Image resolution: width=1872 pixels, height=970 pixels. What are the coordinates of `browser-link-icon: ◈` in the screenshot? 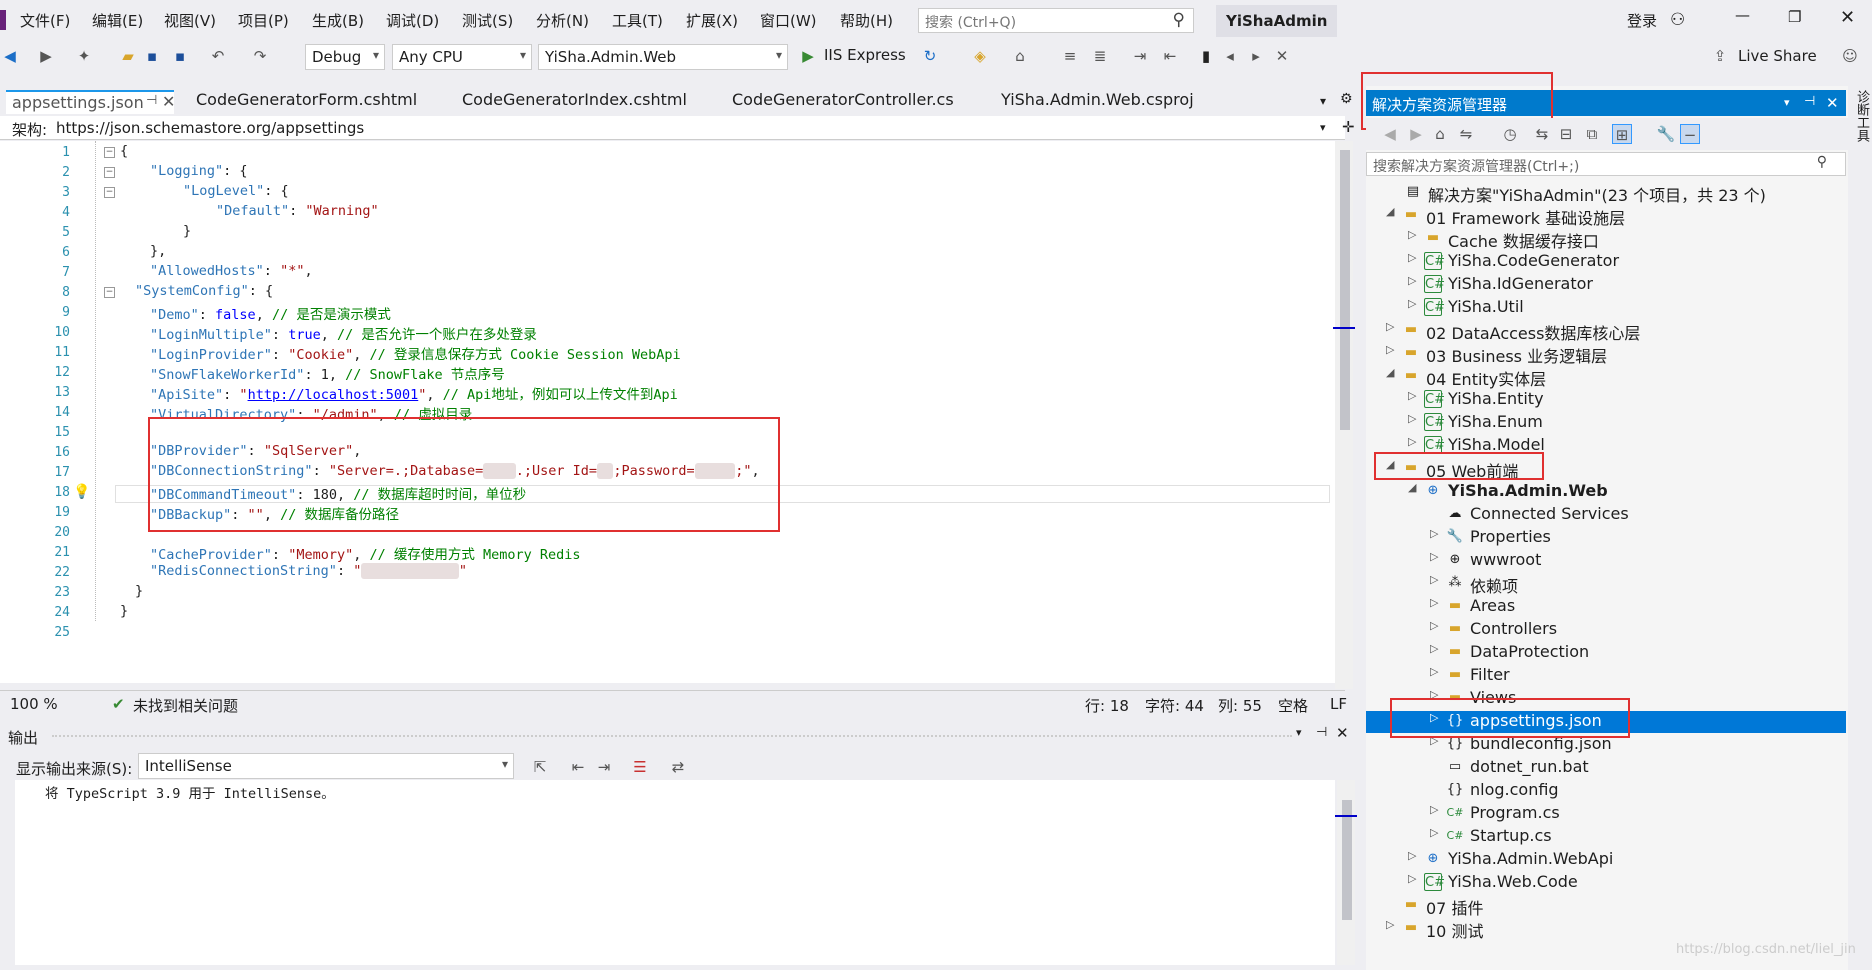 It's located at (980, 56).